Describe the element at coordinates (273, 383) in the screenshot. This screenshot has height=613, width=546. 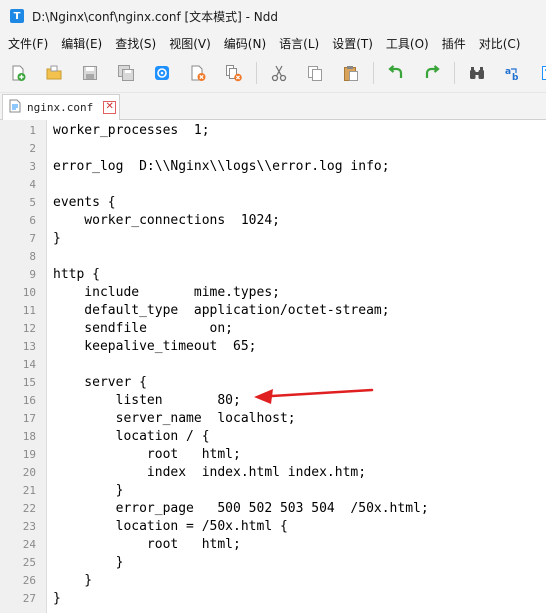
I see `code-line: 15 server {` at that location.